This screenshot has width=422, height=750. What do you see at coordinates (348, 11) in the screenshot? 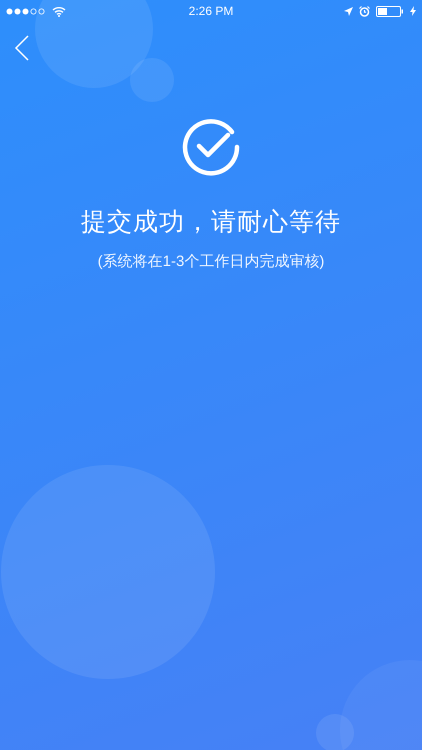
I see `location-icon` at bounding box center [348, 11].